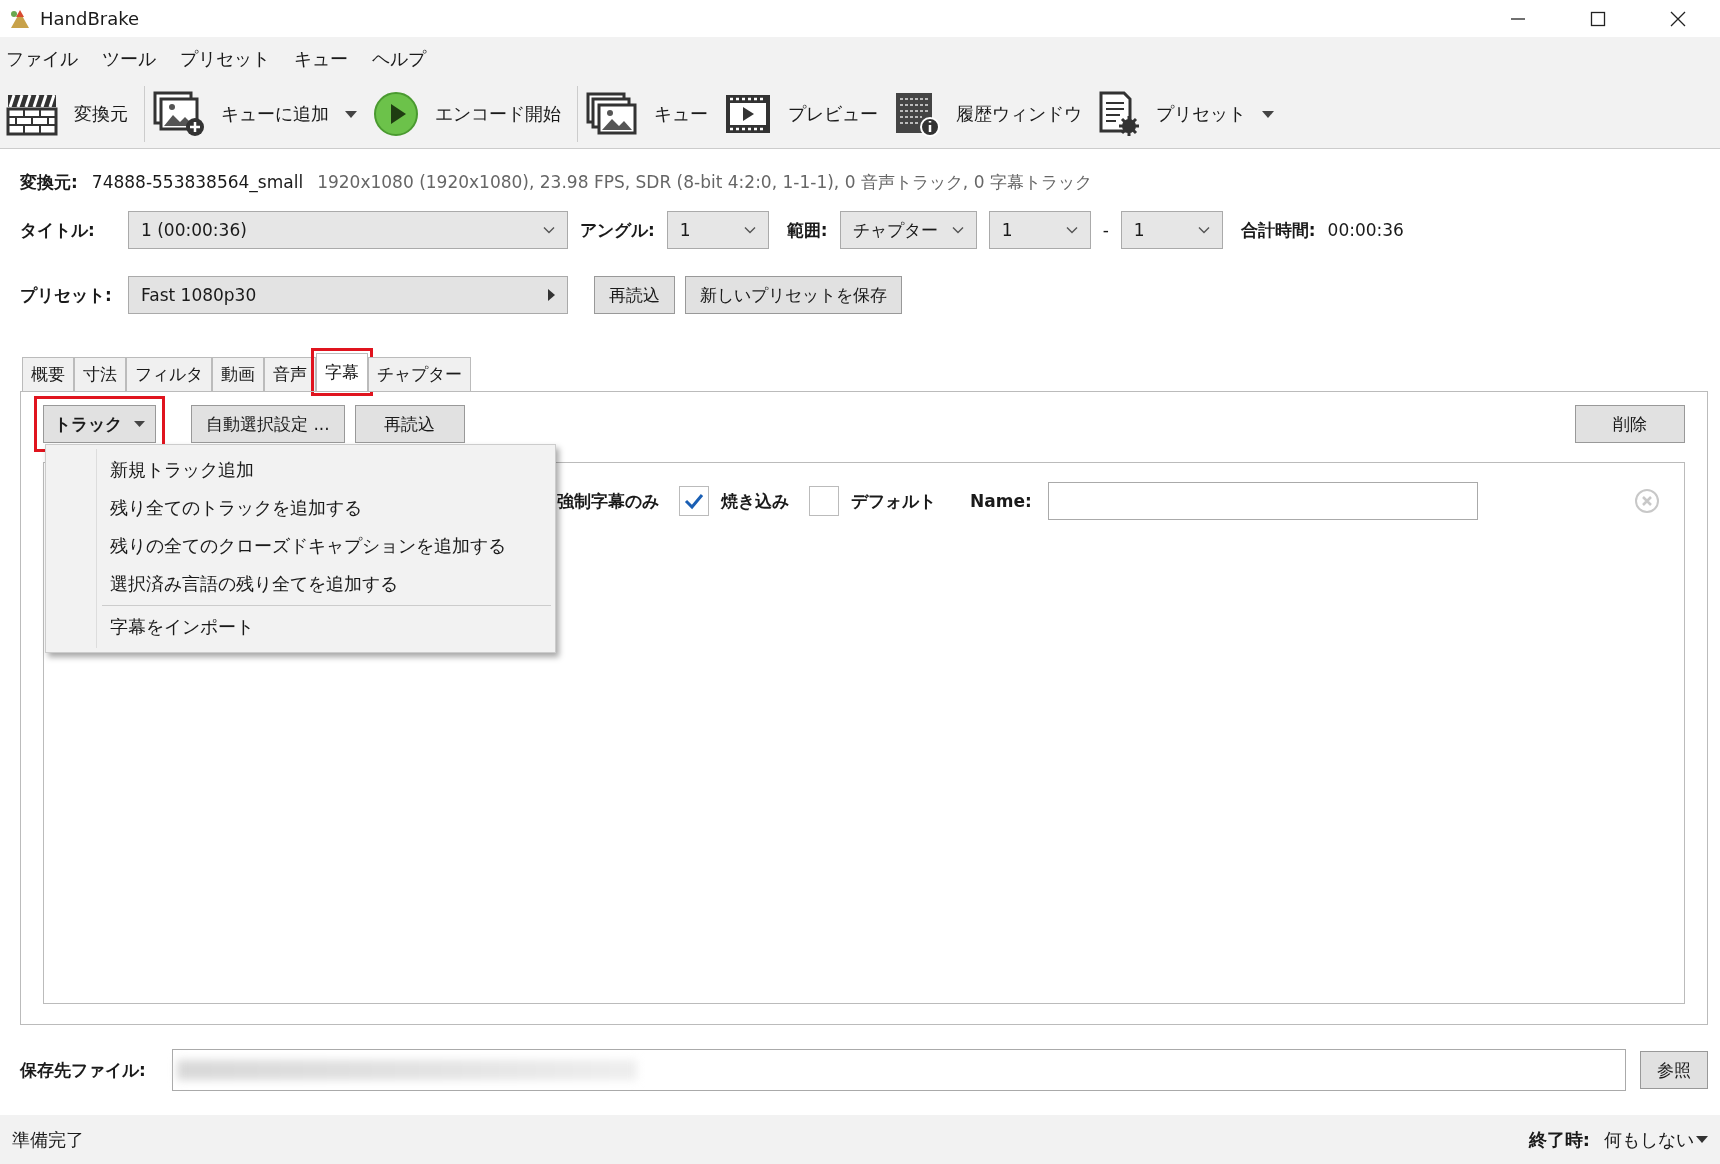 The image size is (1720, 1164). Describe the element at coordinates (399, 58) in the screenshot. I see `menu-item: ヘルプ` at that location.